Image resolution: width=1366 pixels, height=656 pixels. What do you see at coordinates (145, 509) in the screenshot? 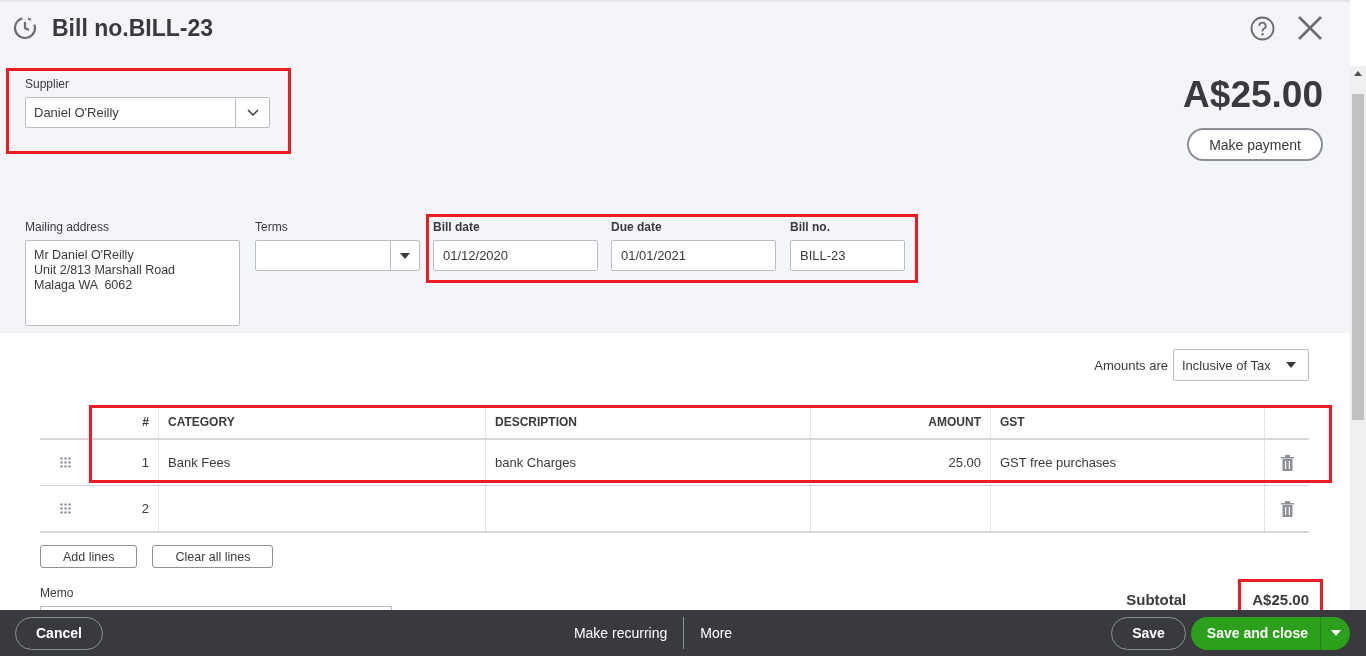
I see `table-cell-text: 2` at bounding box center [145, 509].